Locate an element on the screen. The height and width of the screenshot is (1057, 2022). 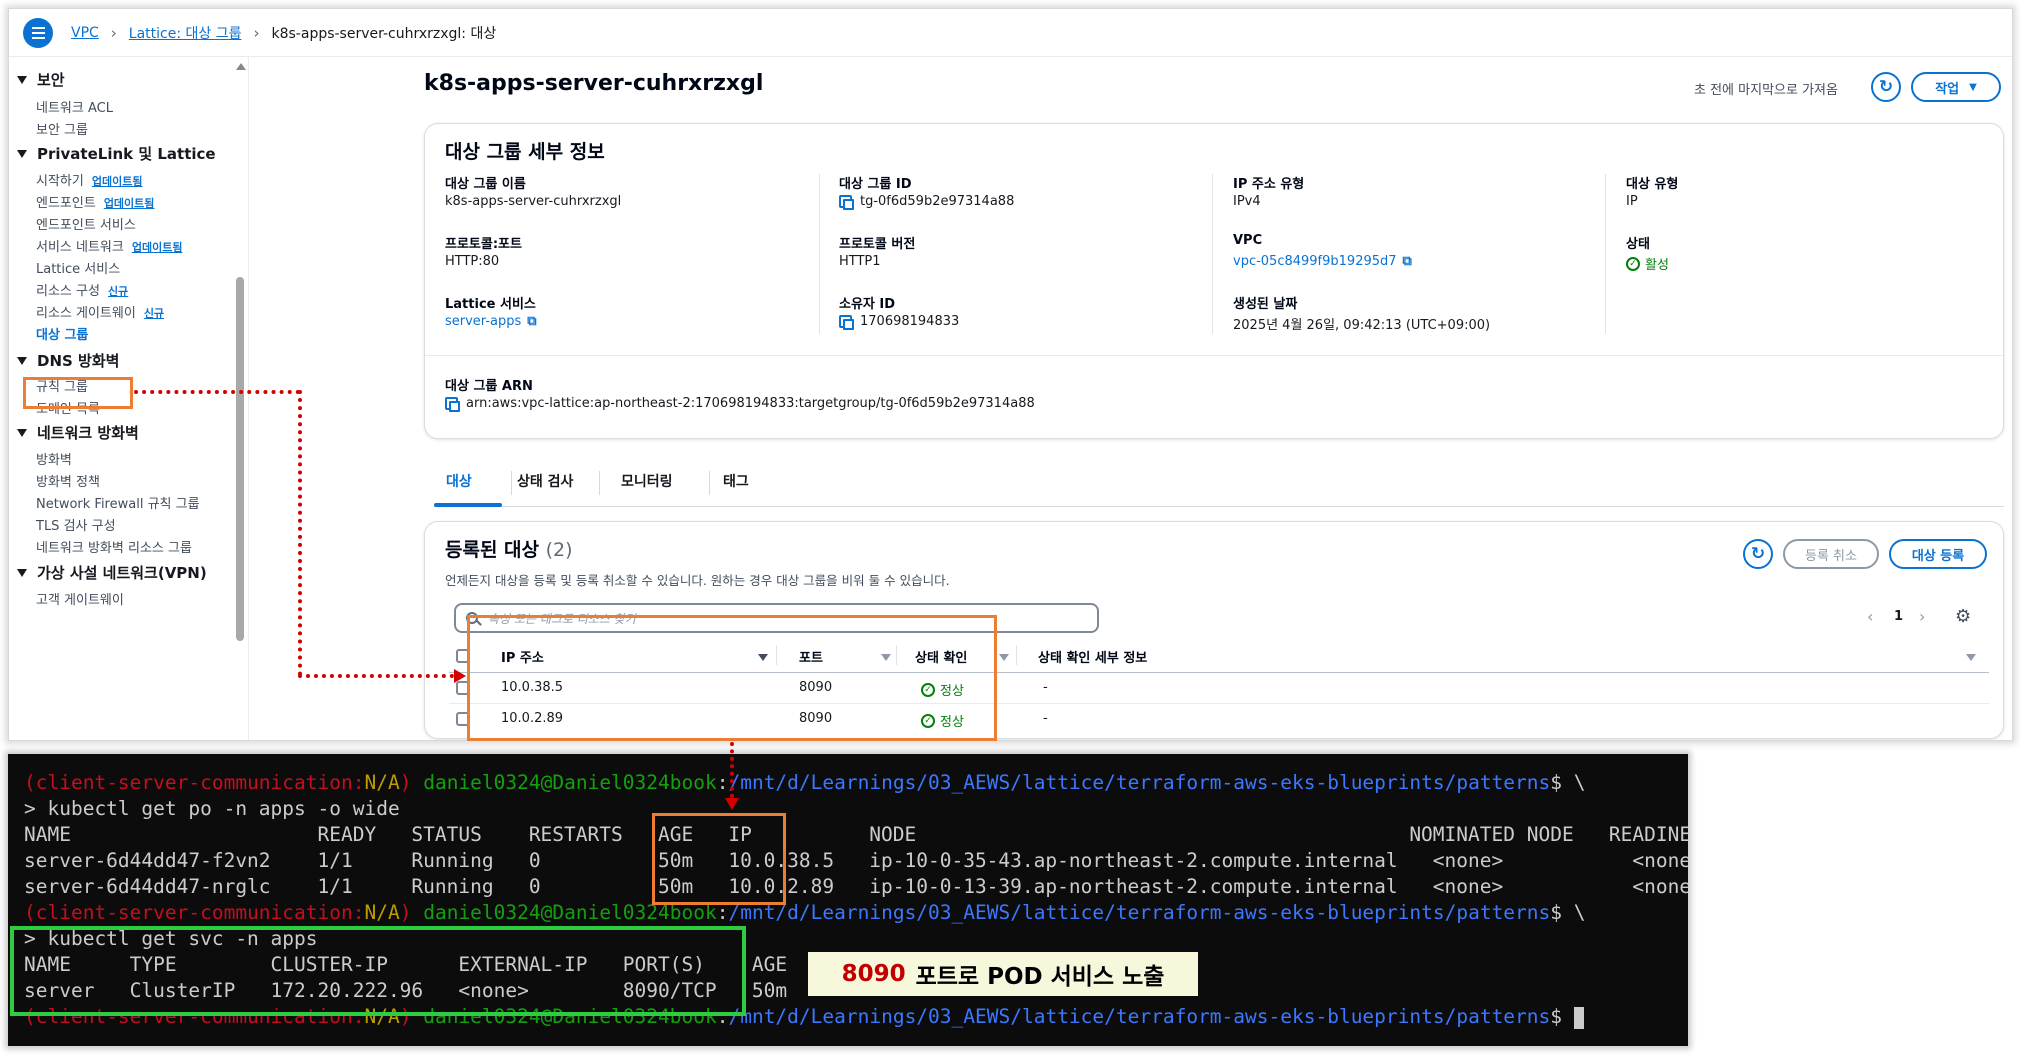
hamburger-menu-icon is located at coordinates (38, 32).